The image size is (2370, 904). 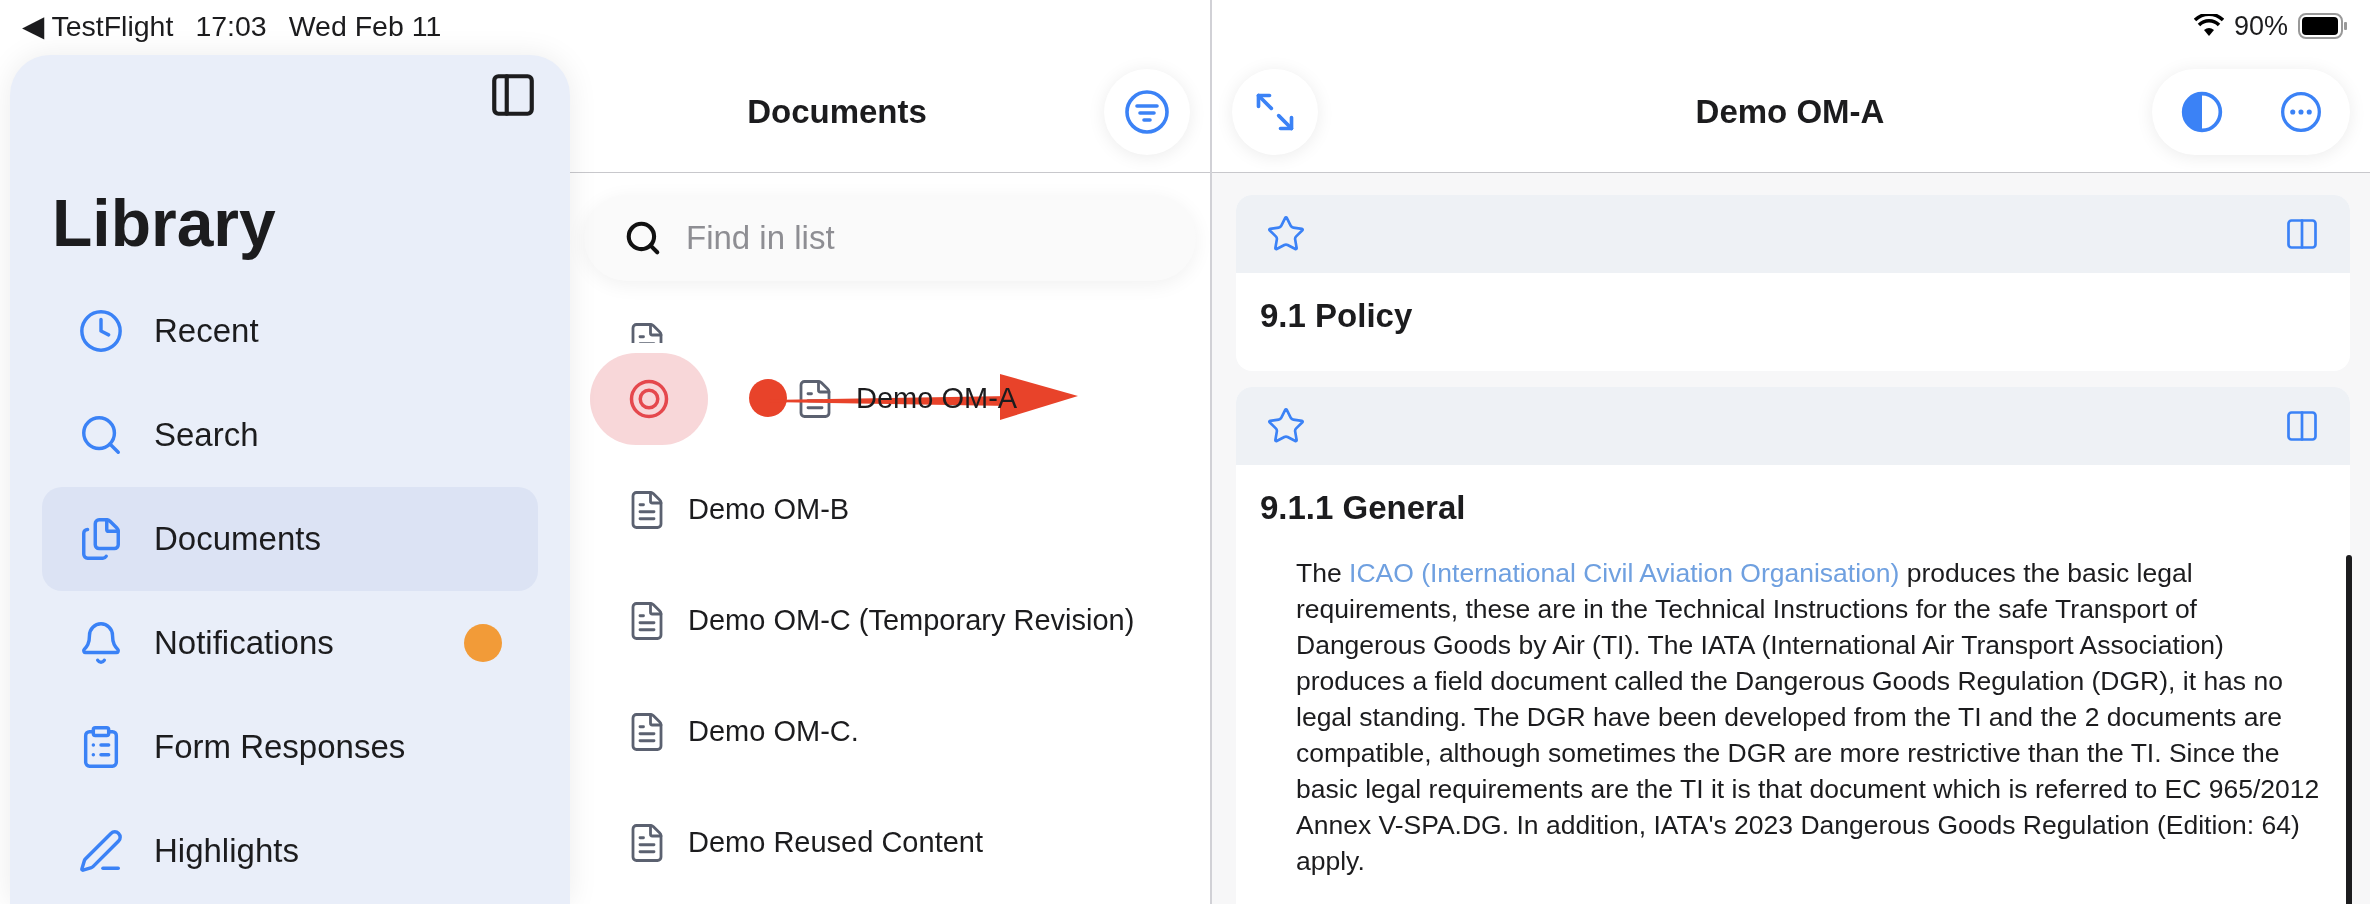 I want to click on library-title: Library, so click(x=164, y=223).